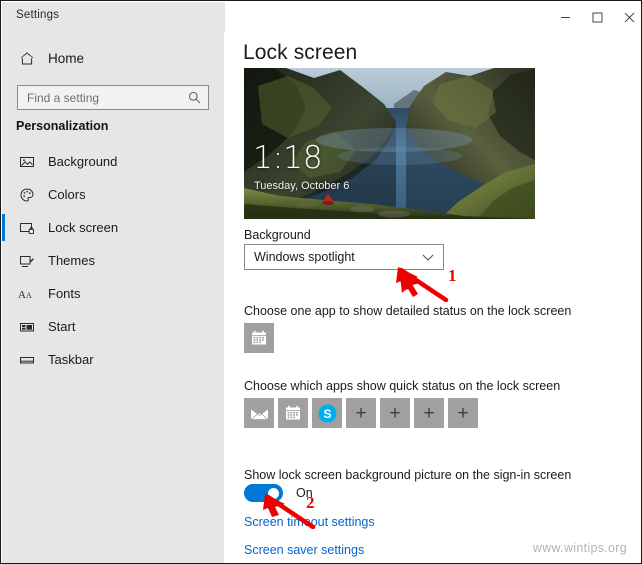  I want to click on sidebar-item-label: Taskbar, so click(71, 359).